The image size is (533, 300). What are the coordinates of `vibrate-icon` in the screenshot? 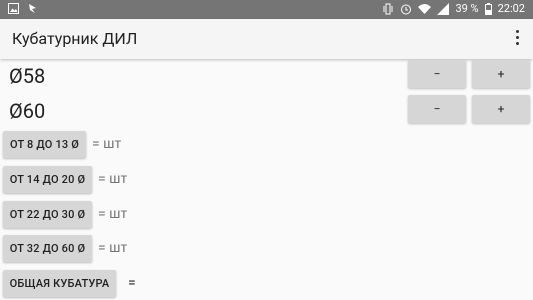 It's located at (388, 8).